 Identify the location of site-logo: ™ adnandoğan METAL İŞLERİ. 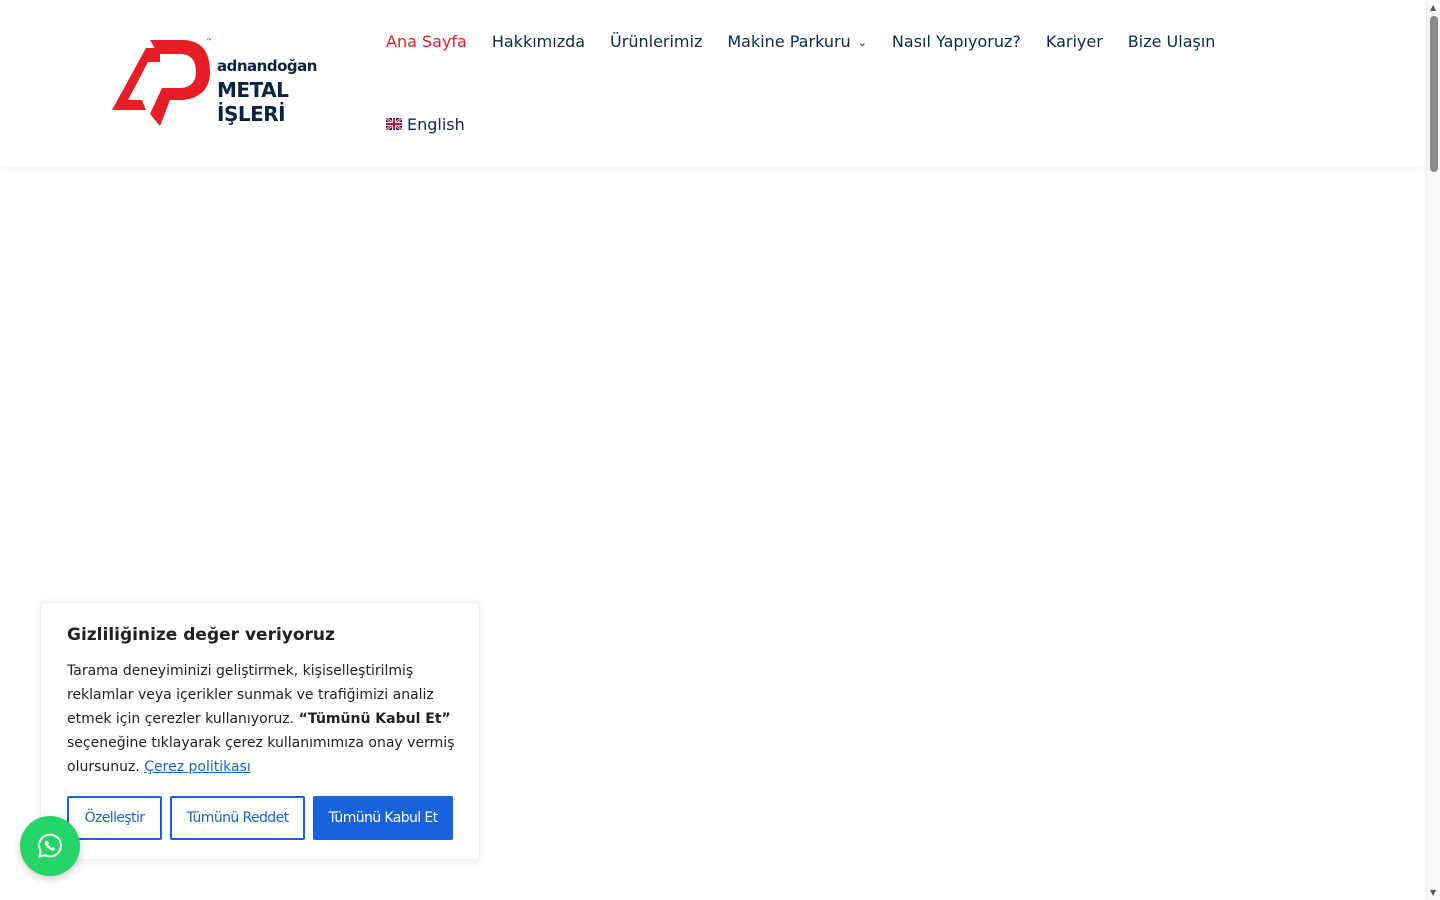
(230, 83).